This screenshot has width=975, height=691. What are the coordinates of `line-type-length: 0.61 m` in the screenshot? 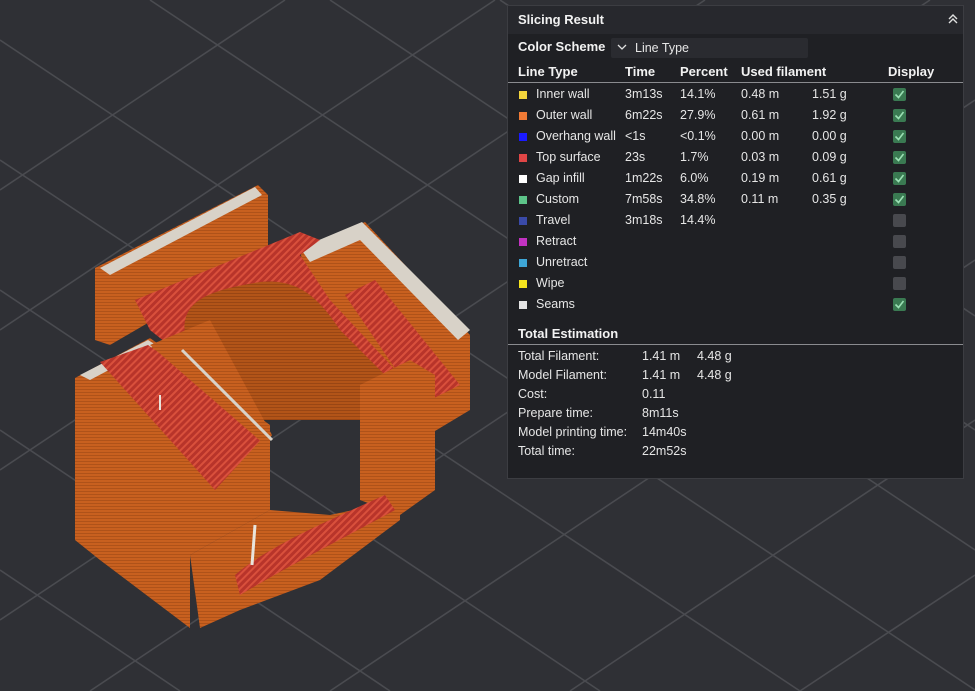 It's located at (760, 115).